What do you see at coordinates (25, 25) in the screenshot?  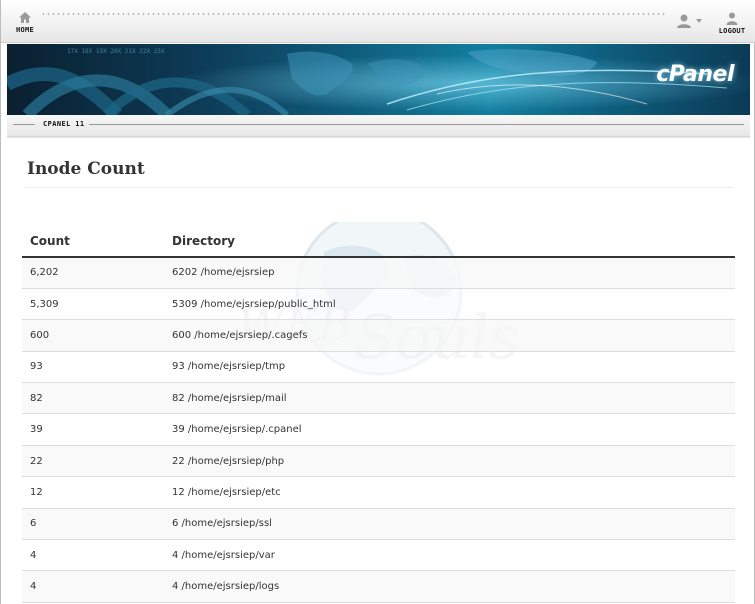 I see `home-button: HOME` at bounding box center [25, 25].